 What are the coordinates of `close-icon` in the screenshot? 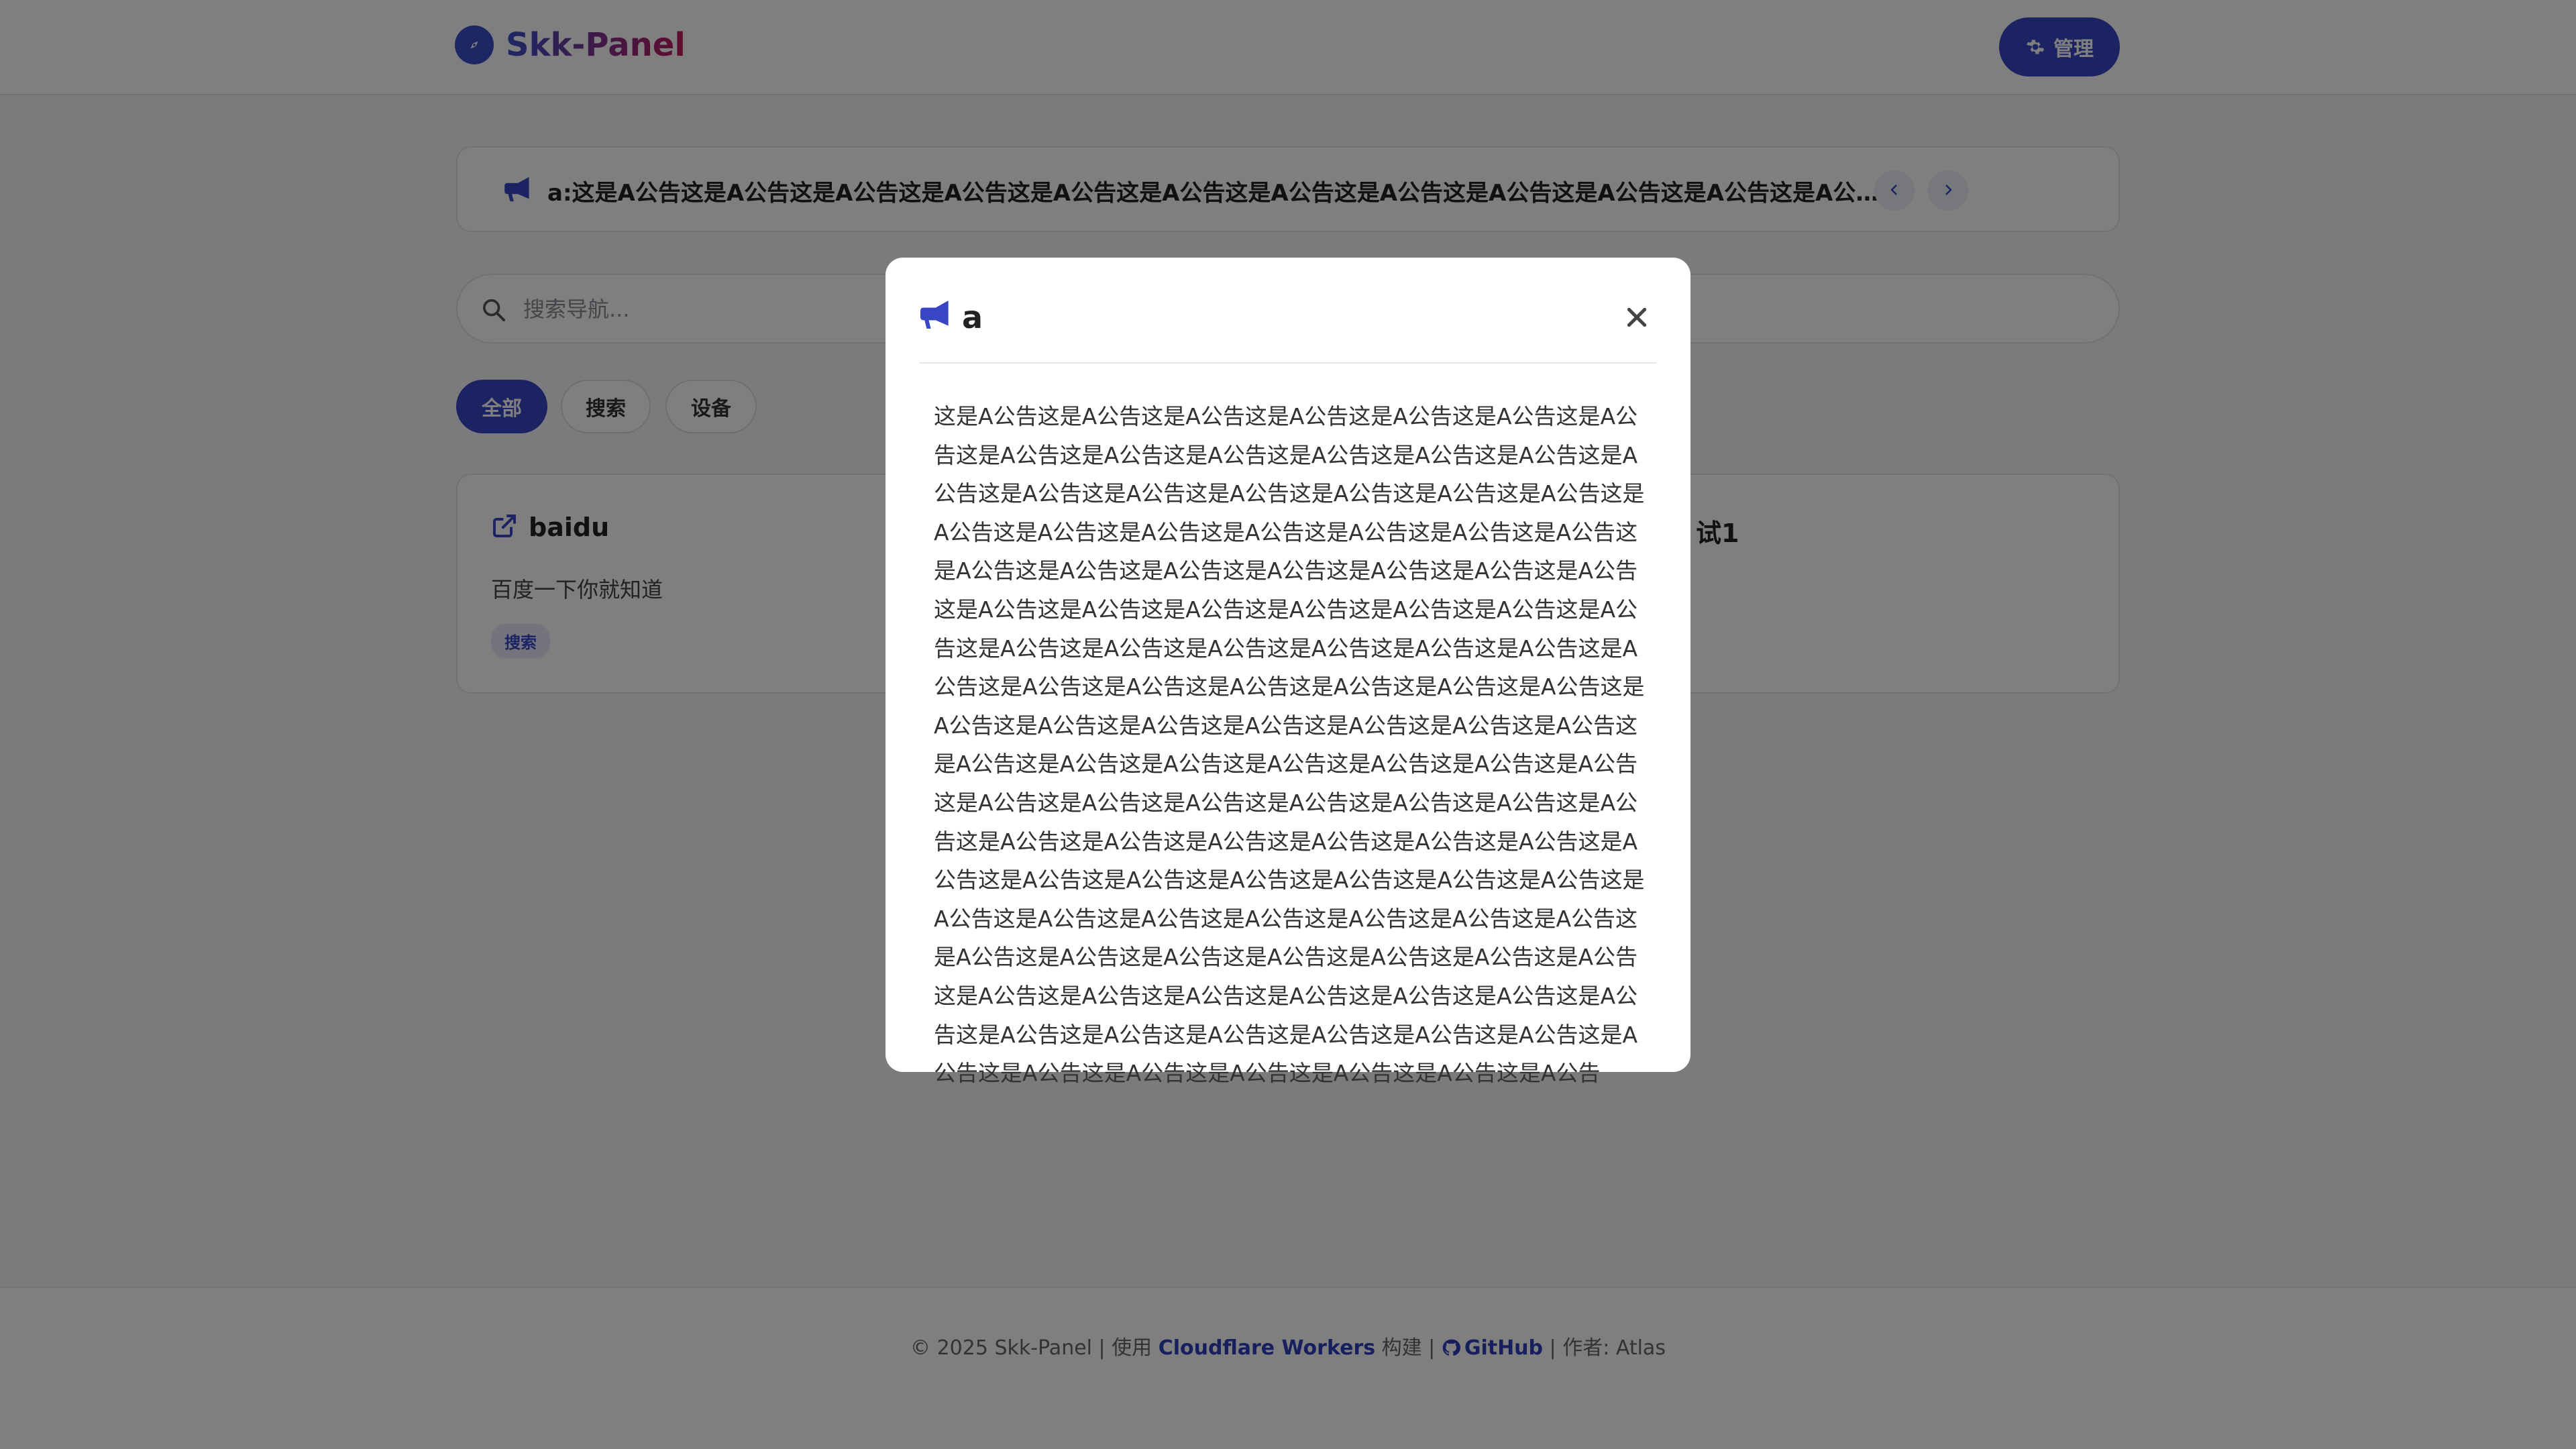 It's located at (1636, 320).